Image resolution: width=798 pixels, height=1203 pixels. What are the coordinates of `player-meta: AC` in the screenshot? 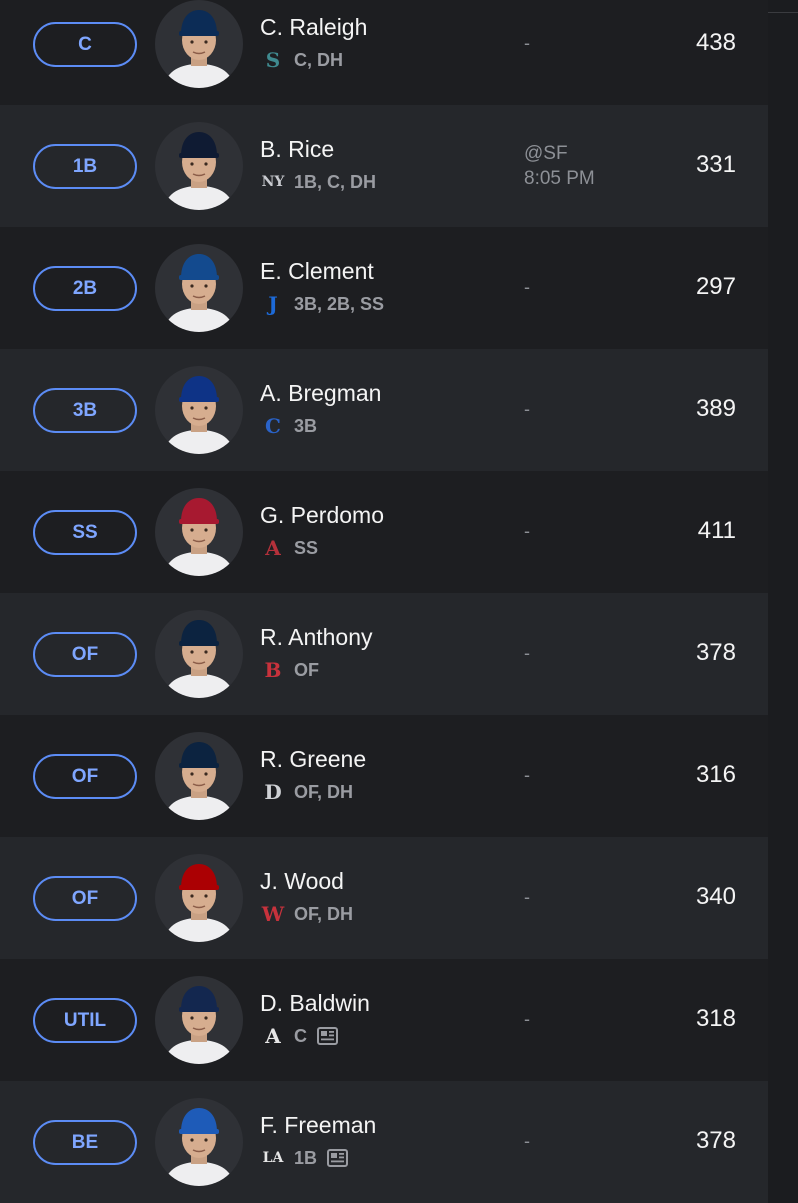 It's located at (299, 1036).